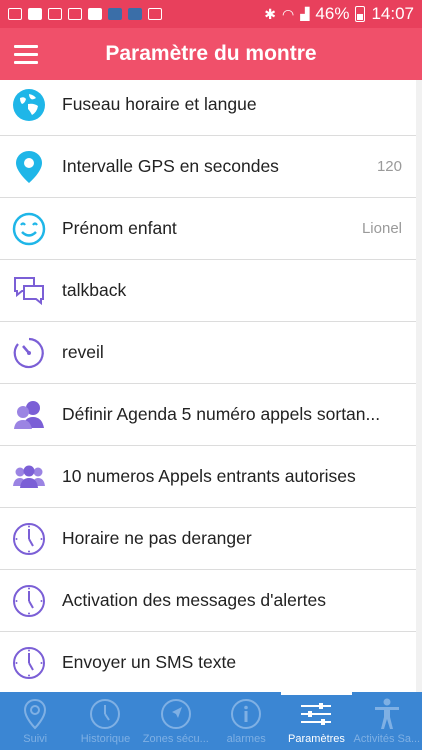 Image resolution: width=422 pixels, height=750 pixels. I want to click on tab-historique: Historique, so click(105, 721).